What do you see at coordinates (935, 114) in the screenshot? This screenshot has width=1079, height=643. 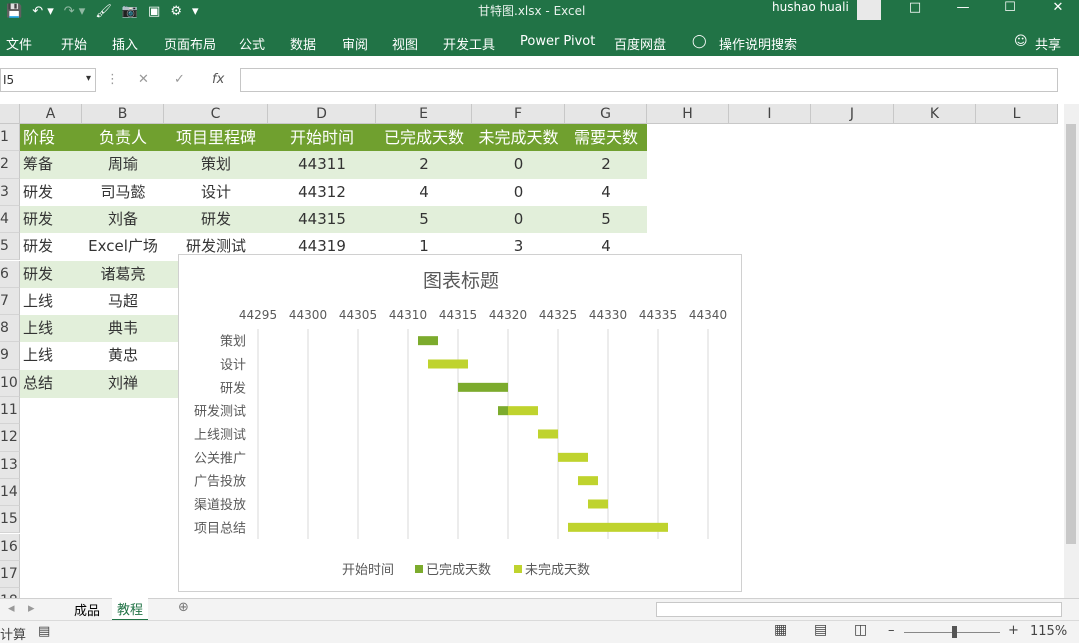 I see `column-header-K: K` at bounding box center [935, 114].